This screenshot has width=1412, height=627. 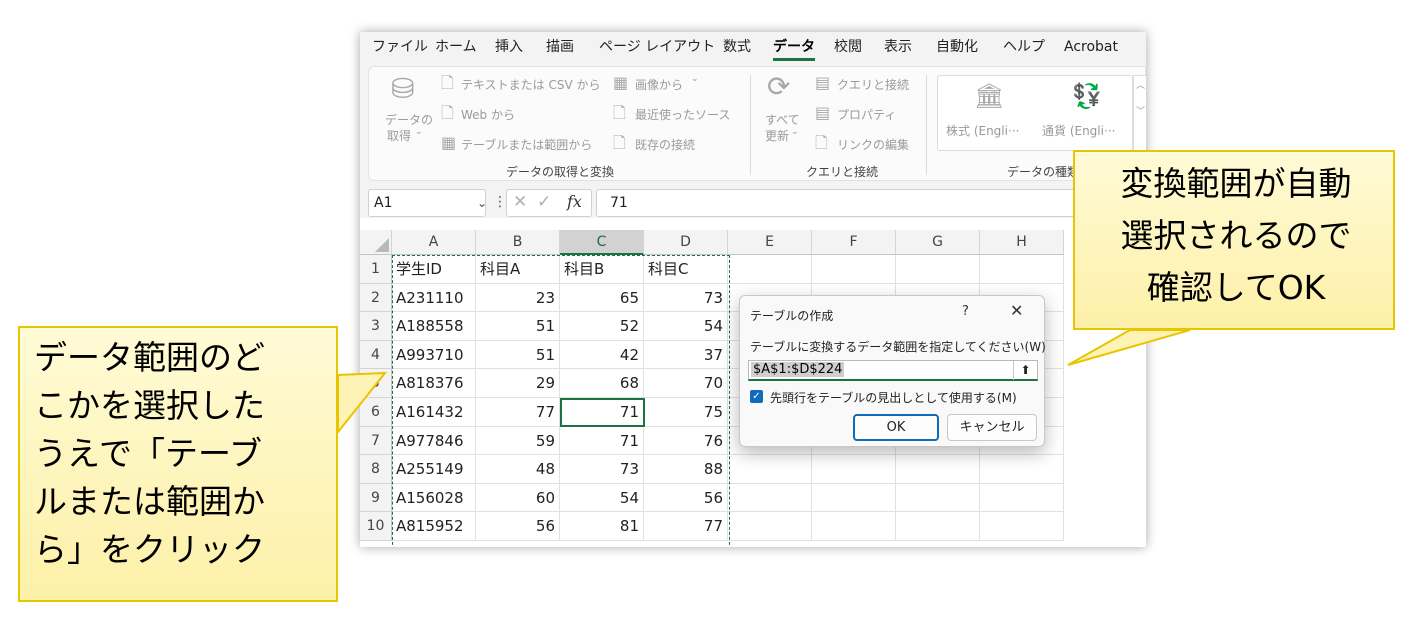 I want to click on scroll-down-icon: ﹀, so click(x=1141, y=112).